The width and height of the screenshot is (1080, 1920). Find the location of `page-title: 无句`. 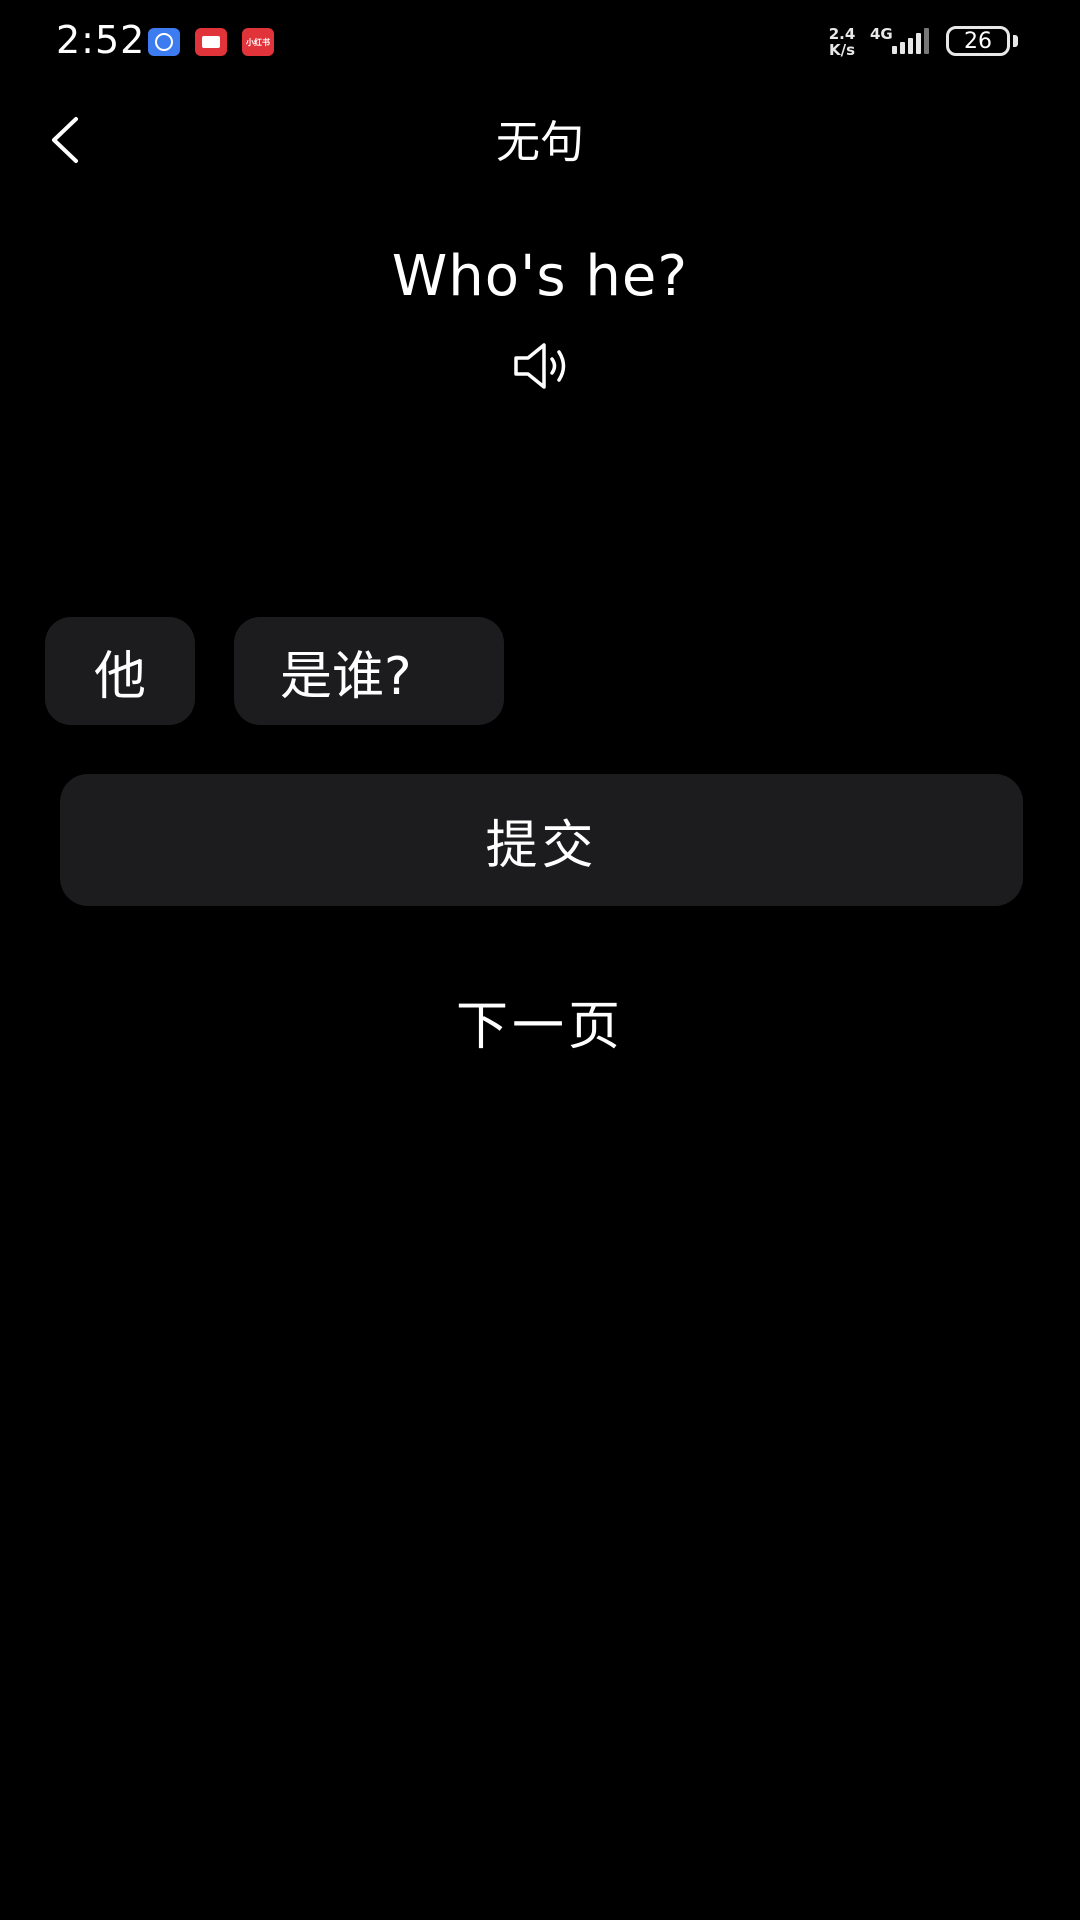

page-title: 无句 is located at coordinates (540, 142).